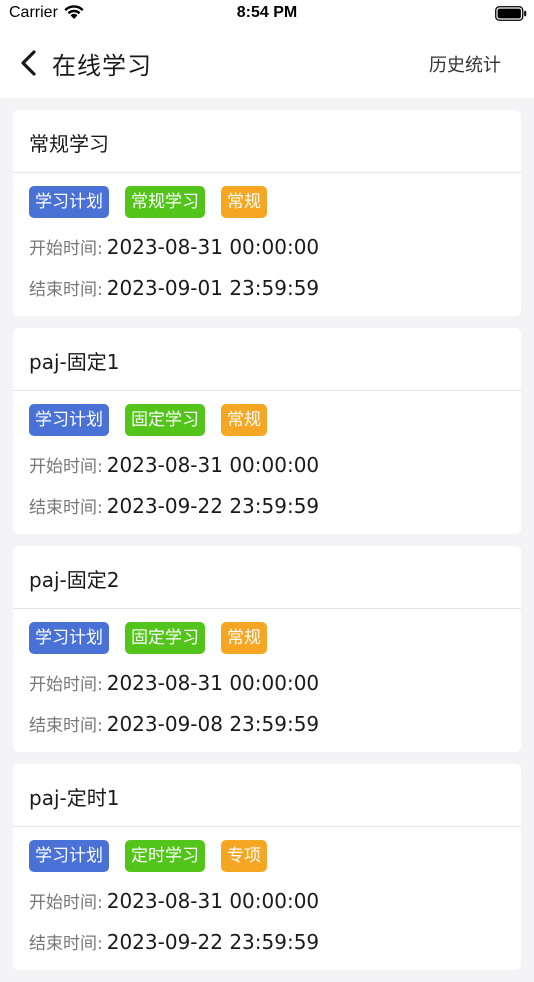 This screenshot has height=982, width=534. I want to click on end-time-row: 结束时间: 2023-09-01 23:59:59, so click(174, 287).